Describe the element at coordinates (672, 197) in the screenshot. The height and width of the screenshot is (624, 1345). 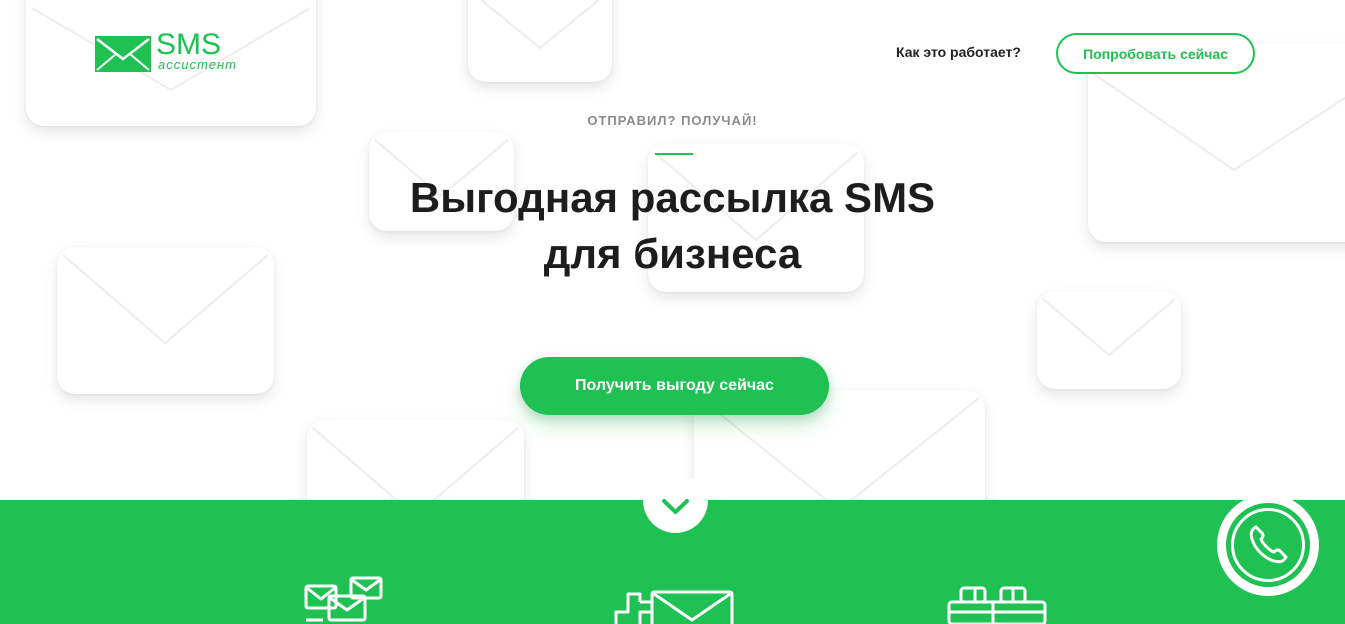
I see `headline-line-1: Выгодная рассылка SMS` at that location.